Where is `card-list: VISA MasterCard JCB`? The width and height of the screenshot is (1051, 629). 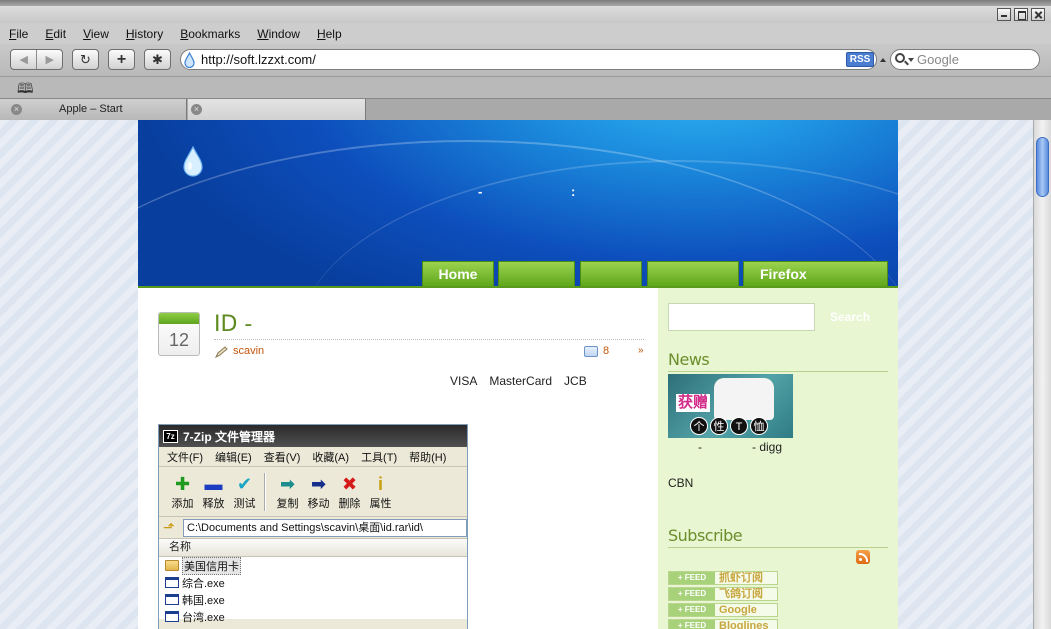 card-list: VISA MasterCard JCB is located at coordinates (518, 381).